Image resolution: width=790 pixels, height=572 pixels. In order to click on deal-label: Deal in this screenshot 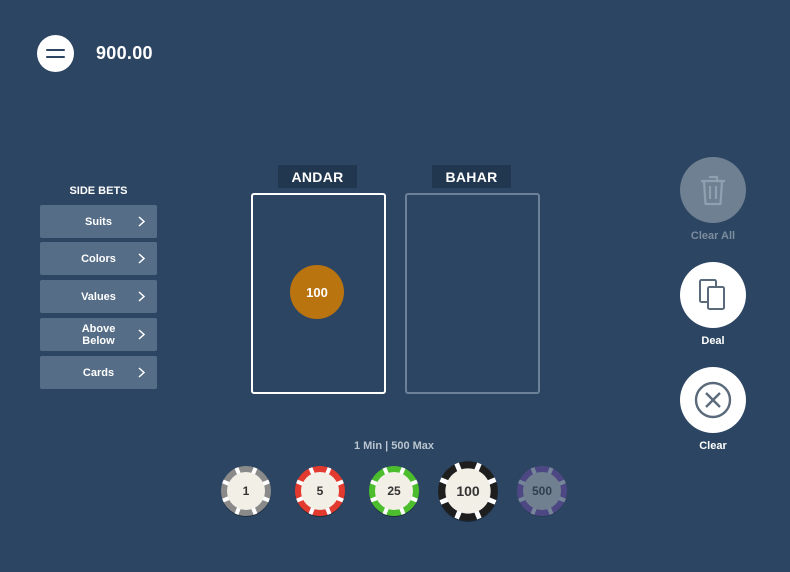, I will do `click(713, 341)`.